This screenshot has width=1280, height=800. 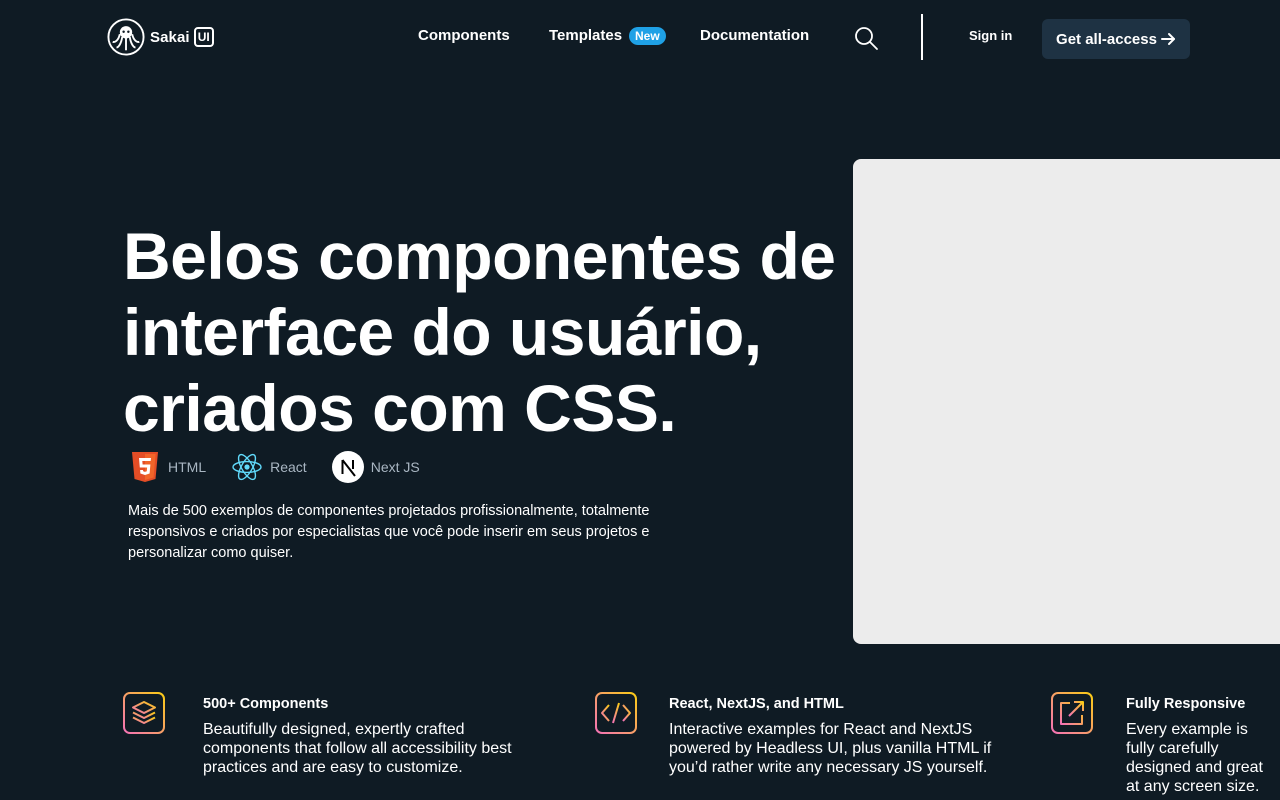 What do you see at coordinates (756, 704) in the screenshot?
I see `feature-title: React, NextJS, and HTML` at bounding box center [756, 704].